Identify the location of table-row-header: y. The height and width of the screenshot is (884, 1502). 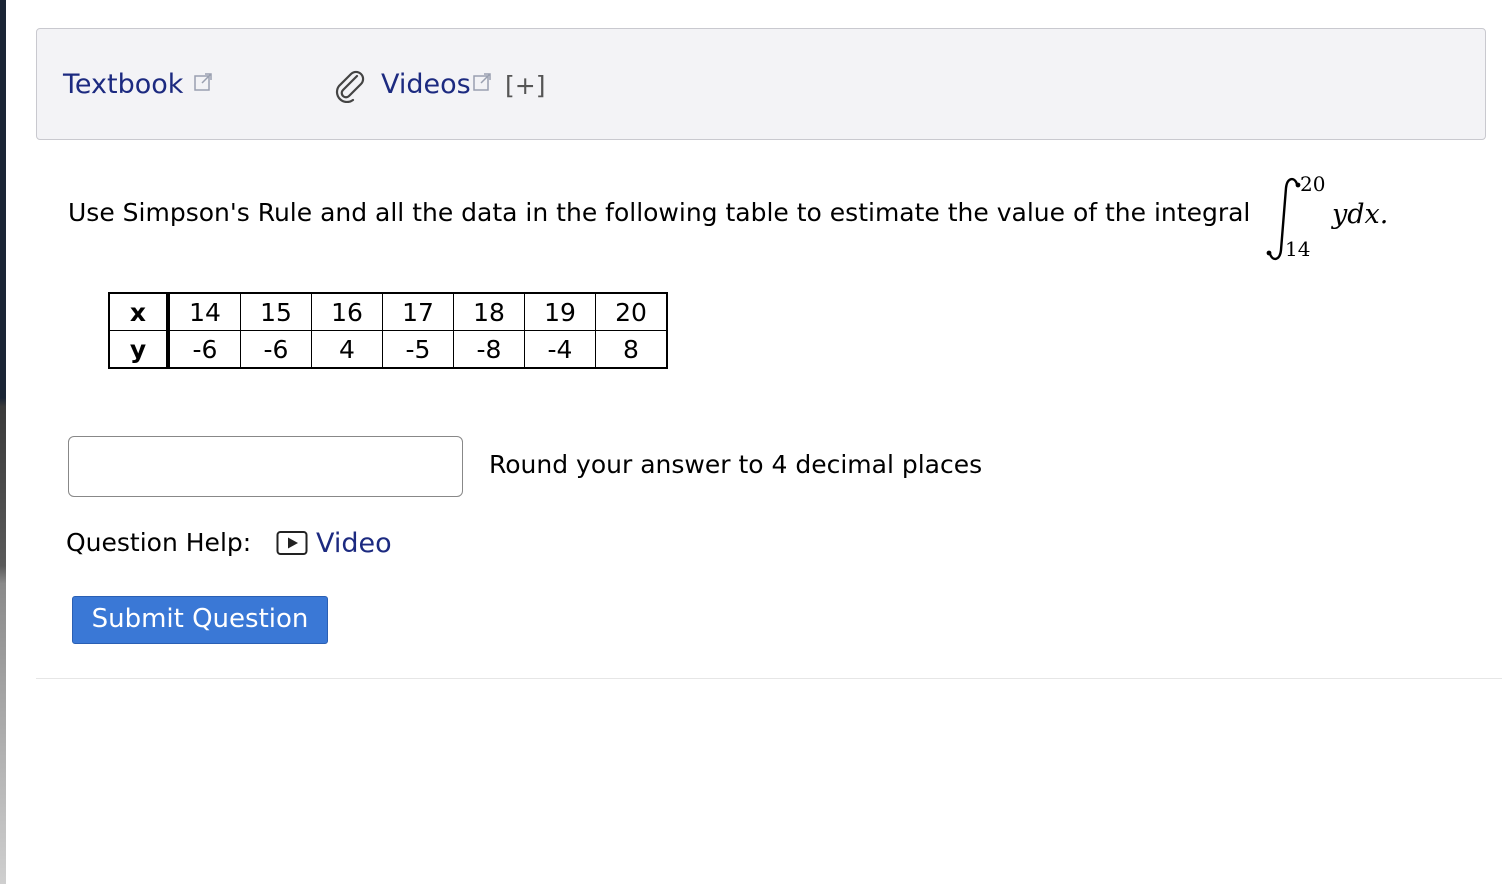
(139, 349).